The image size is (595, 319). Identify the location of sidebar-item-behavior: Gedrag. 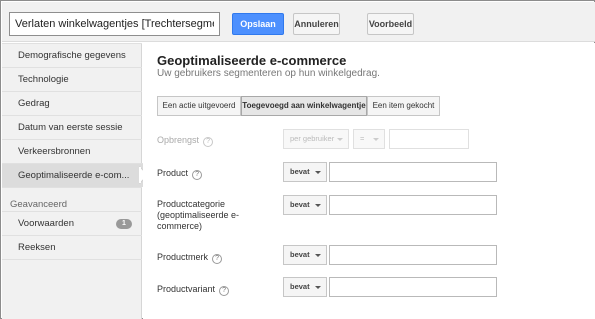
(72, 103).